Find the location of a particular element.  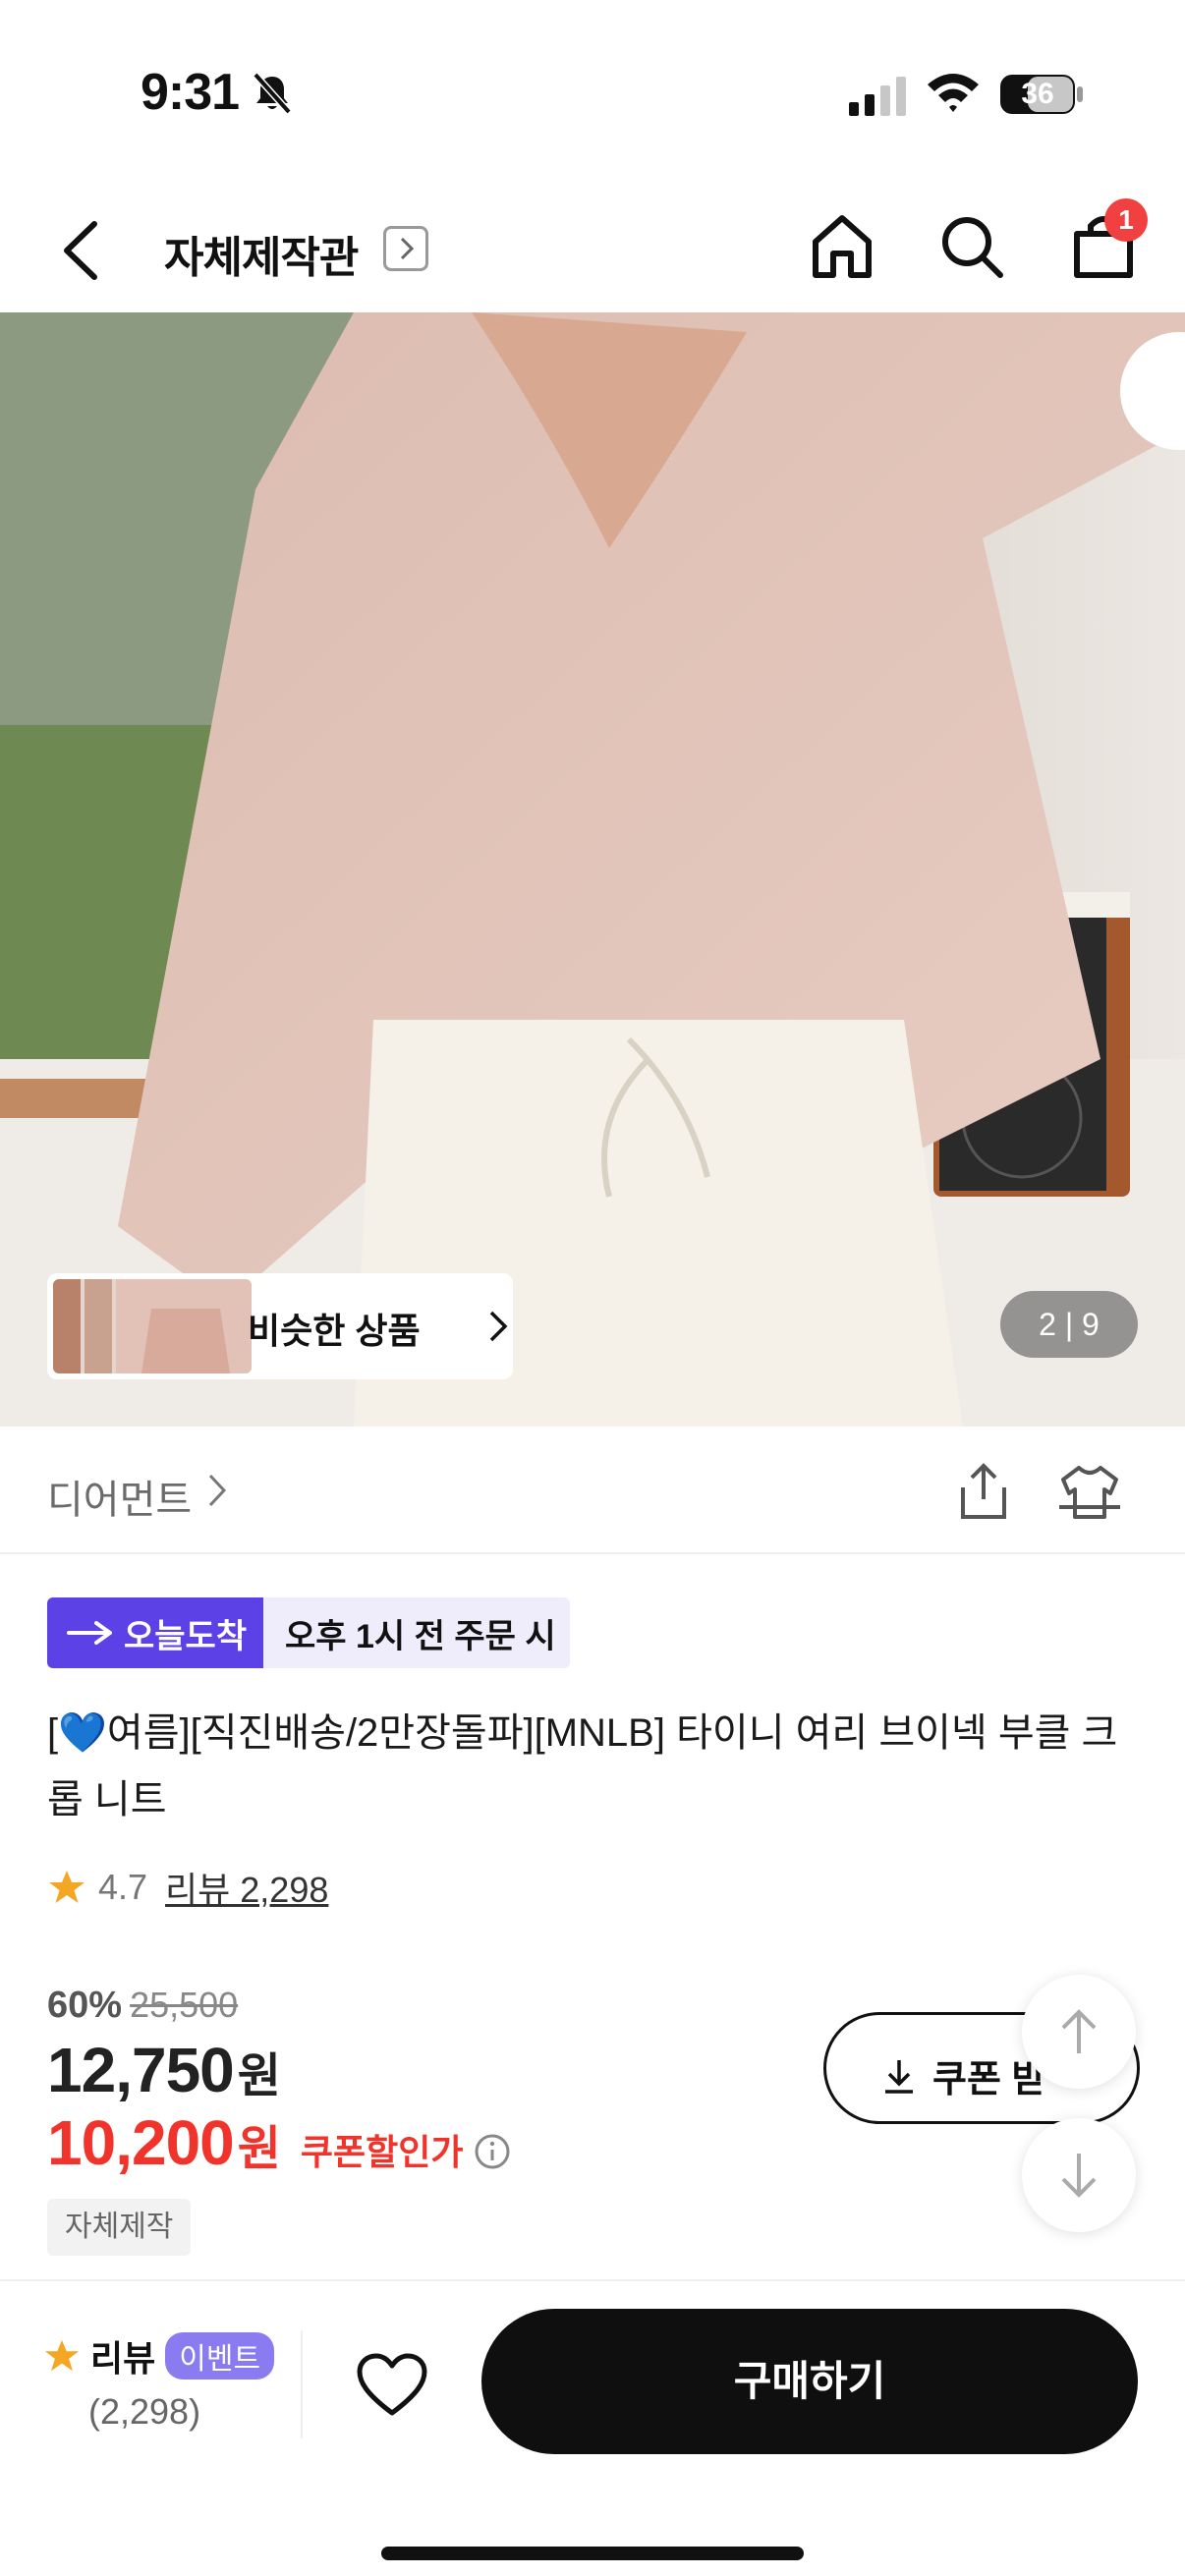

scroll-to-top-button is located at coordinates (1079, 2032).